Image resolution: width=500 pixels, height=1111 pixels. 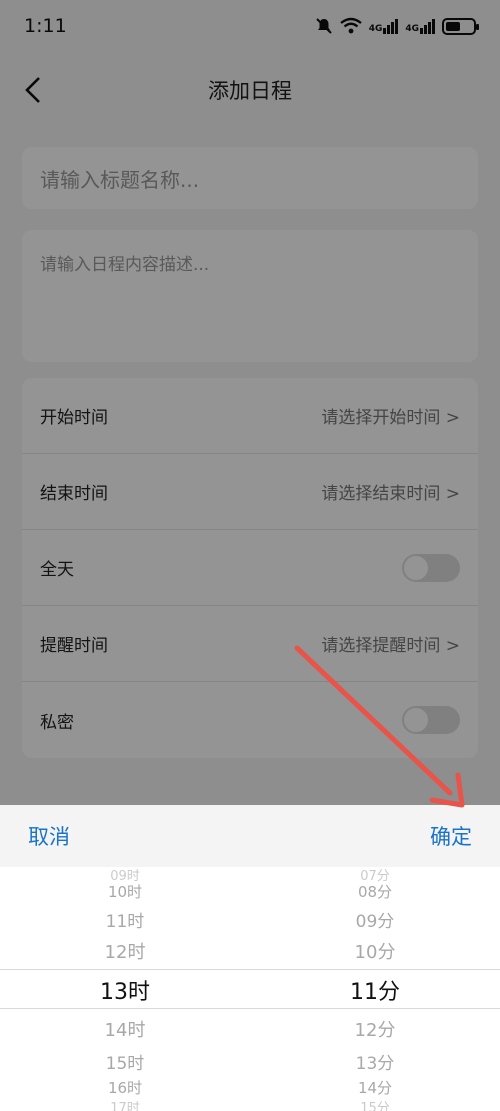 I want to click on minute-option: 09分, so click(x=375, y=922).